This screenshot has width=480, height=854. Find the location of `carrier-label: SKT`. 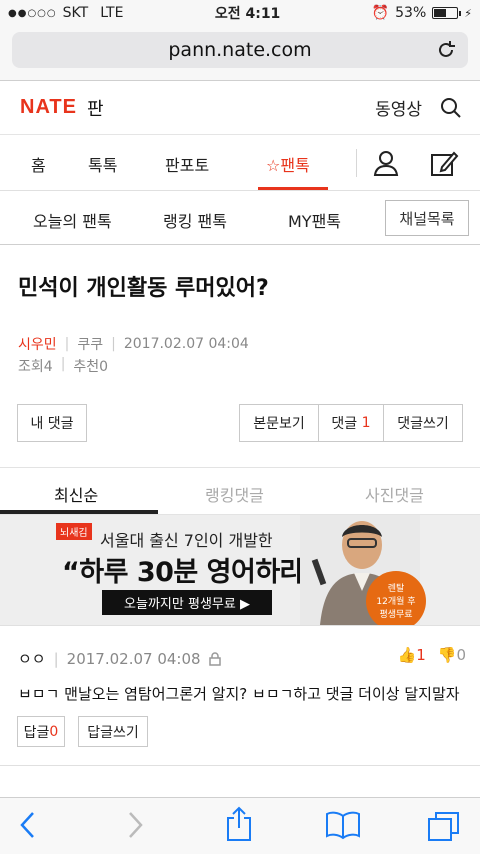

carrier-label: SKT is located at coordinates (75, 13).